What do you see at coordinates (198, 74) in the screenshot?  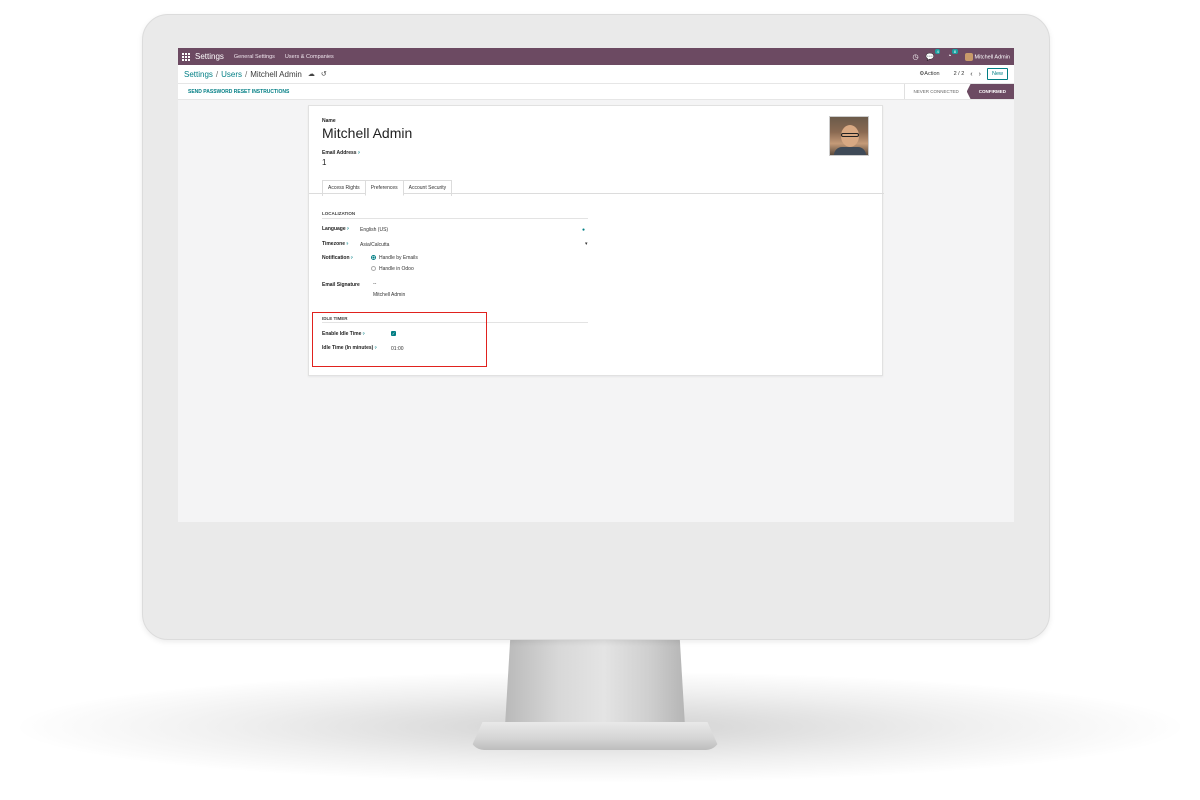 I see `breadcrumb-settings: Settings` at bounding box center [198, 74].